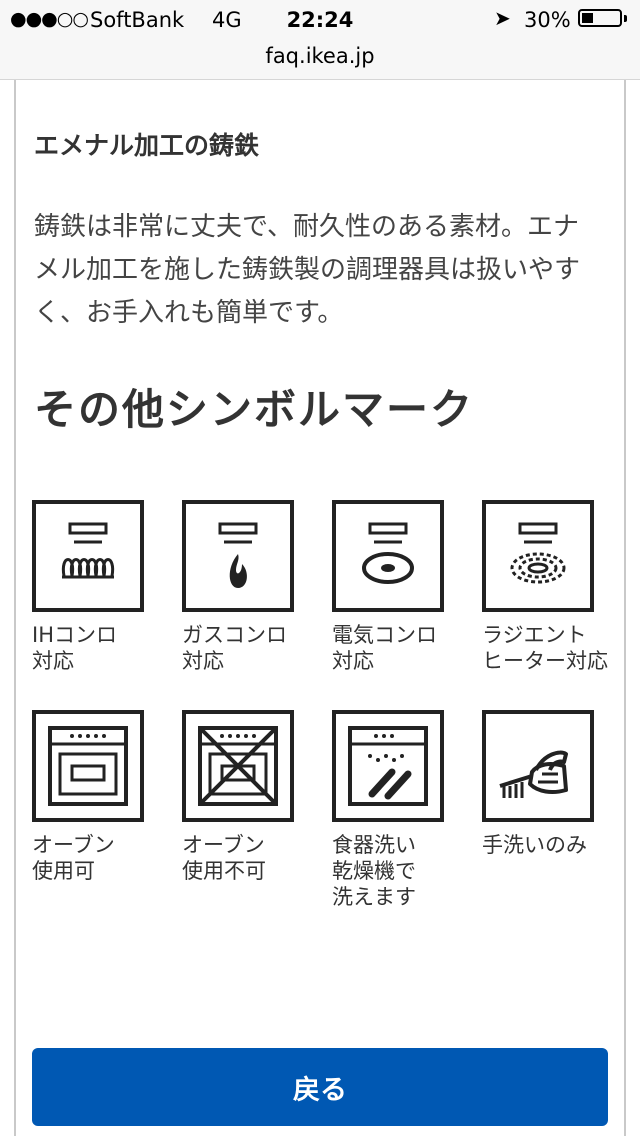  What do you see at coordinates (587, 18) in the screenshot?
I see `battery-fill` at bounding box center [587, 18].